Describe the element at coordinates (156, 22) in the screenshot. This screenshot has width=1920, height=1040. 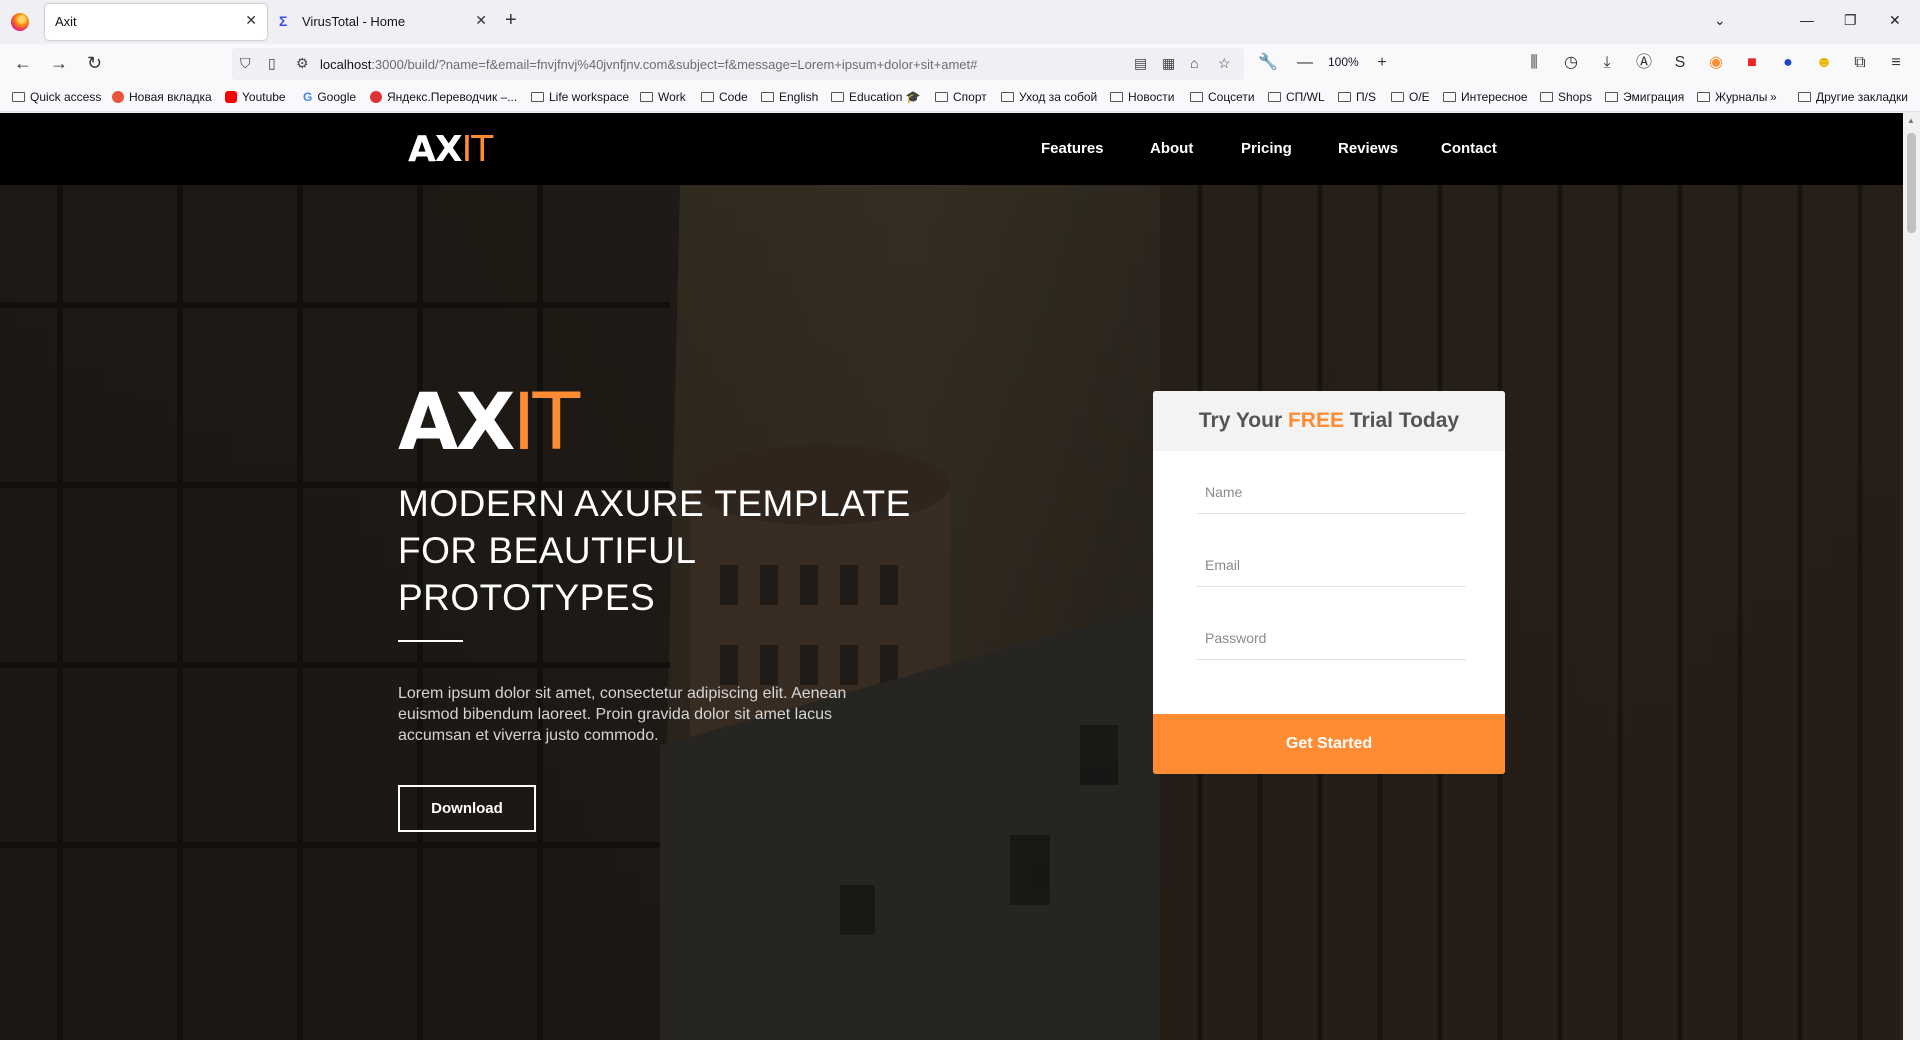
I see `tab-axit: Axit ✕` at that location.